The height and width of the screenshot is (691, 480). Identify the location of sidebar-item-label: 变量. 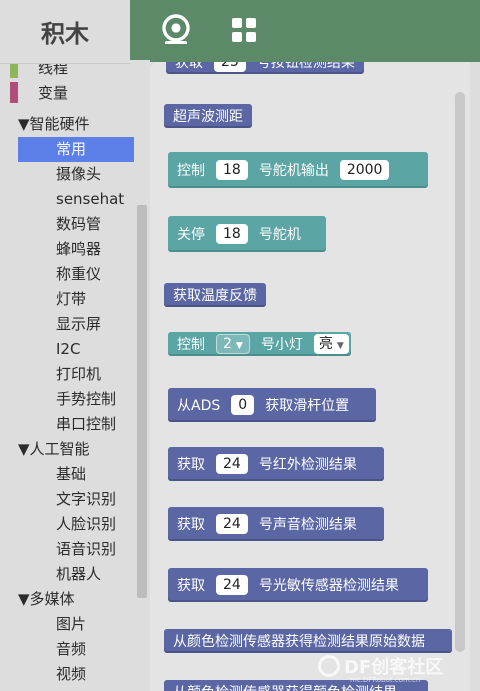
(53, 93).